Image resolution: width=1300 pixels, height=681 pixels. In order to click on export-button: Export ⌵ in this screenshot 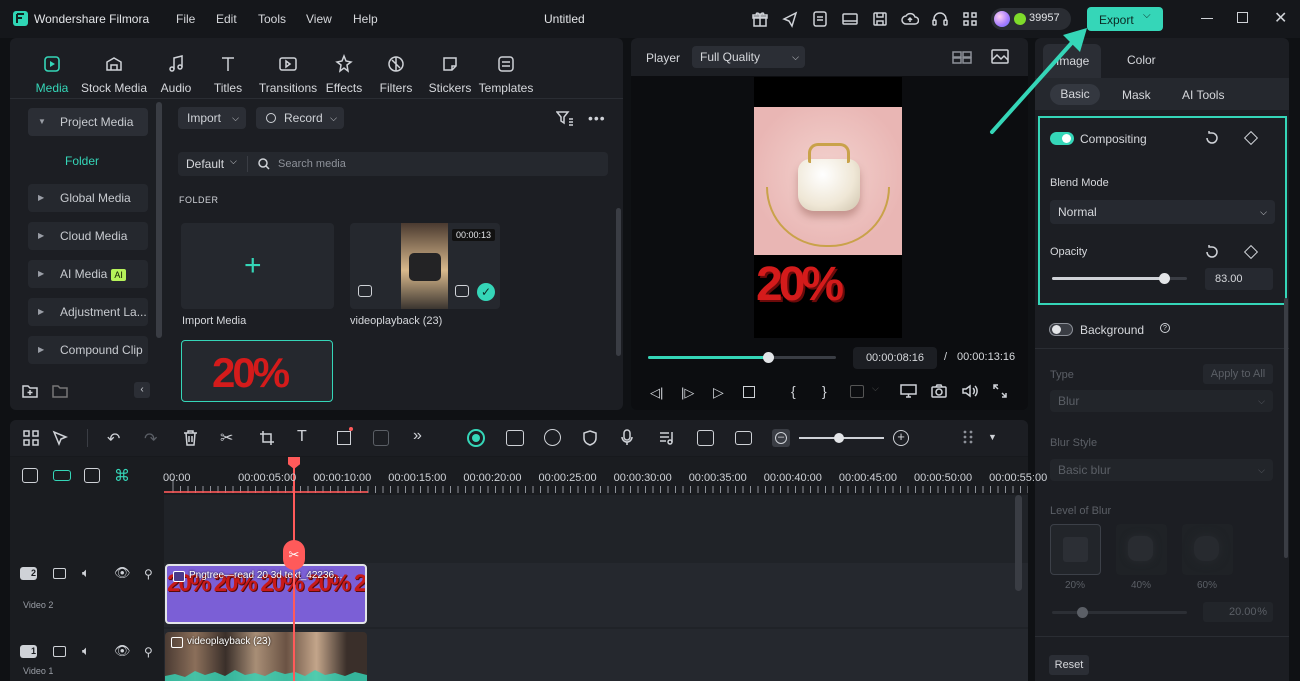, I will do `click(1125, 19)`.